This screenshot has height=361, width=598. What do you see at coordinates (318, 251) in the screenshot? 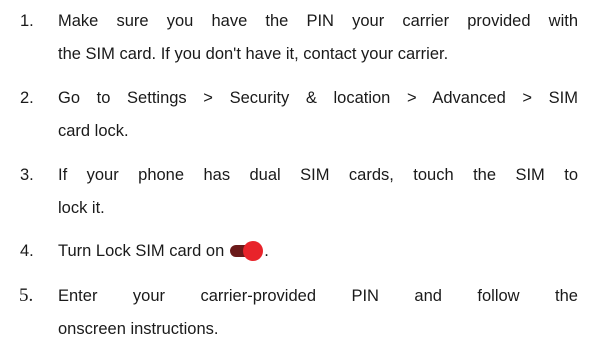
I see `step-text-line: Turn Lock SIM card on.` at bounding box center [318, 251].